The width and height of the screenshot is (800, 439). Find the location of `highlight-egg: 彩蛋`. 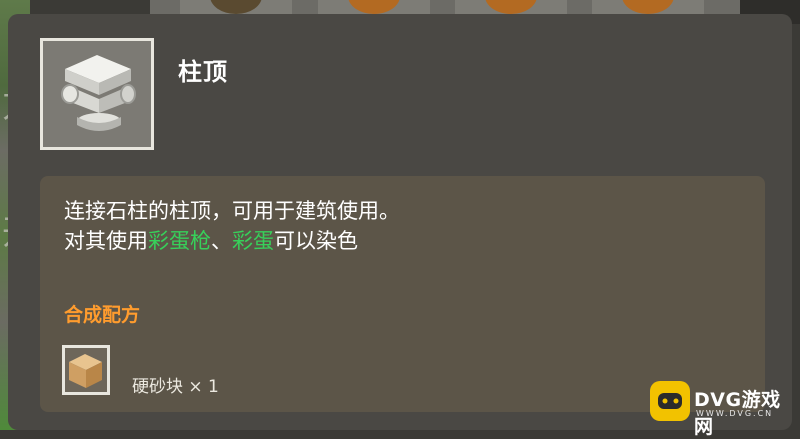

highlight-egg: 彩蛋 is located at coordinates (253, 241).